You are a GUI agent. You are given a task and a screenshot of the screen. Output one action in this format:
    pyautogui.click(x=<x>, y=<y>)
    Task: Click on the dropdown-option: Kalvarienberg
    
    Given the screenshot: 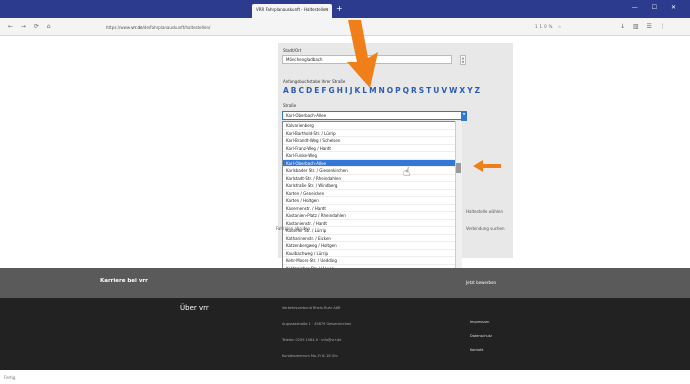 What is the action you would take?
    pyautogui.click(x=372, y=126)
    